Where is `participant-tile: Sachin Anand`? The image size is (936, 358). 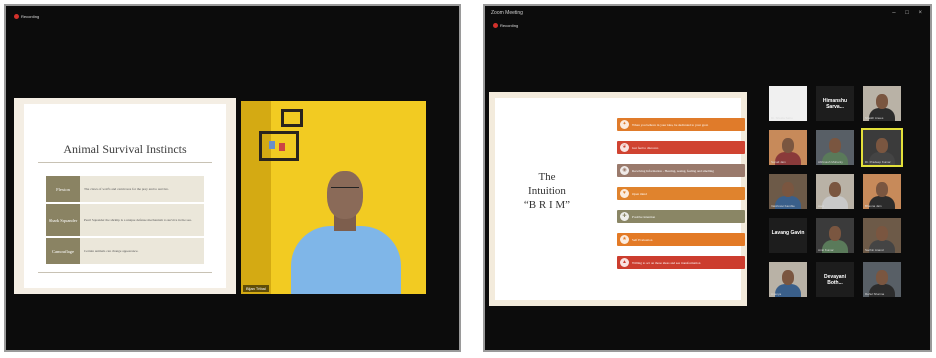
participant-tile: Sachin Anand is located at coordinates (882, 235).